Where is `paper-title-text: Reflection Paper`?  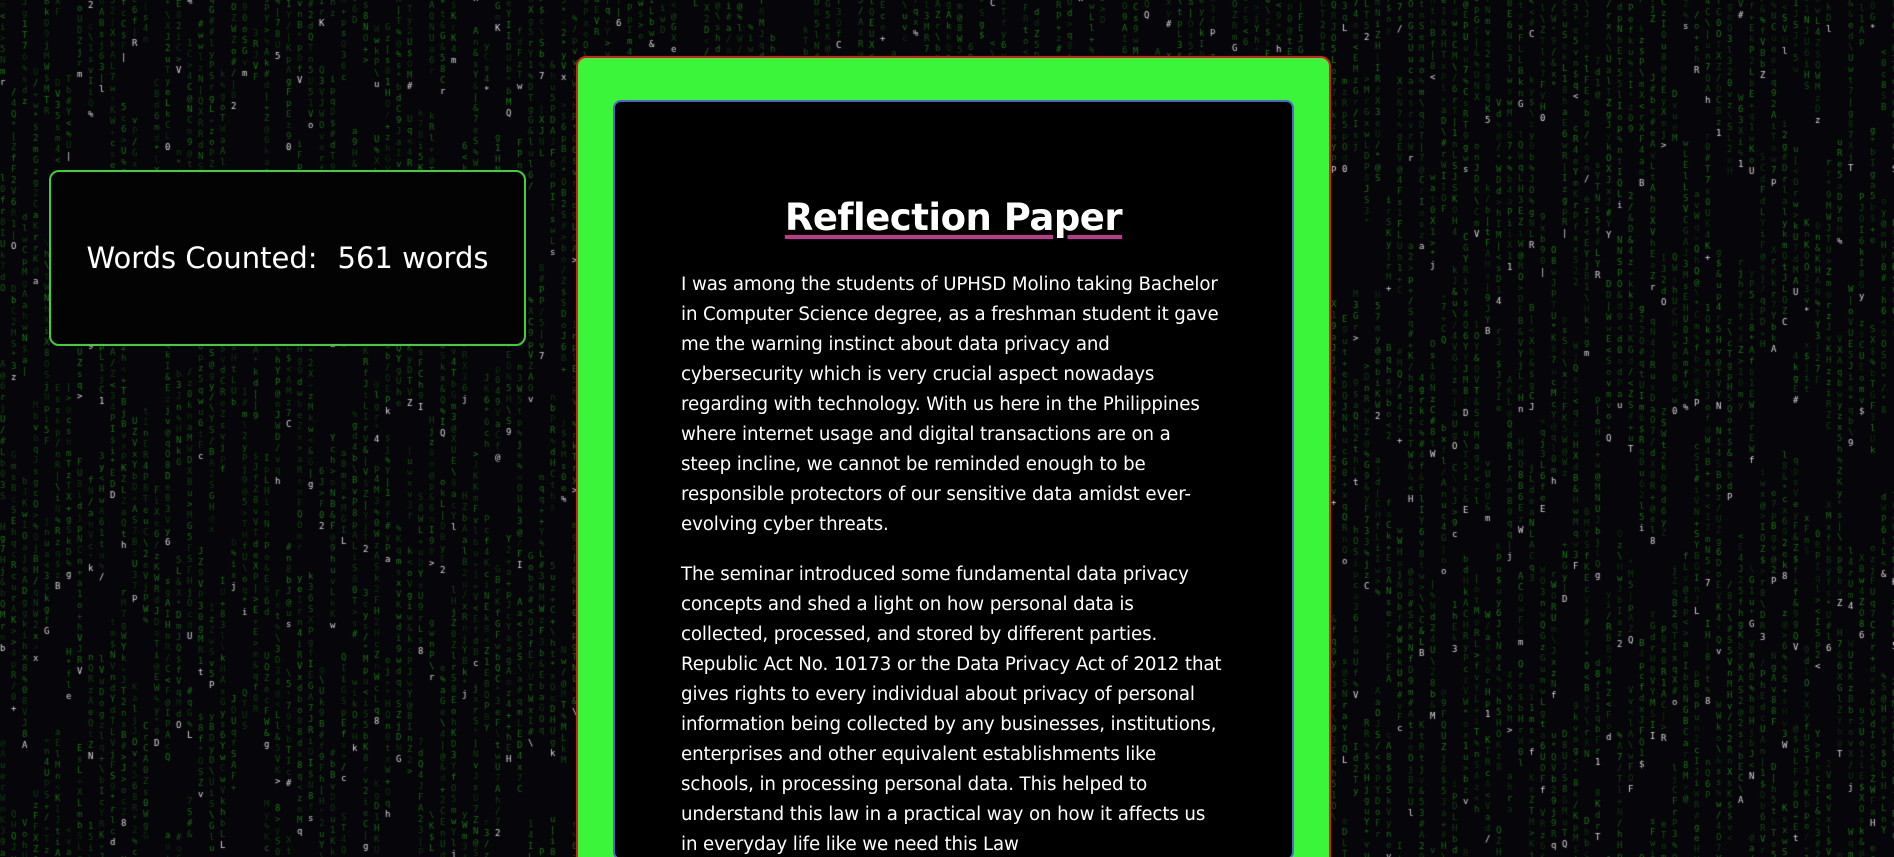 paper-title-text: Reflection Paper is located at coordinates (953, 217).